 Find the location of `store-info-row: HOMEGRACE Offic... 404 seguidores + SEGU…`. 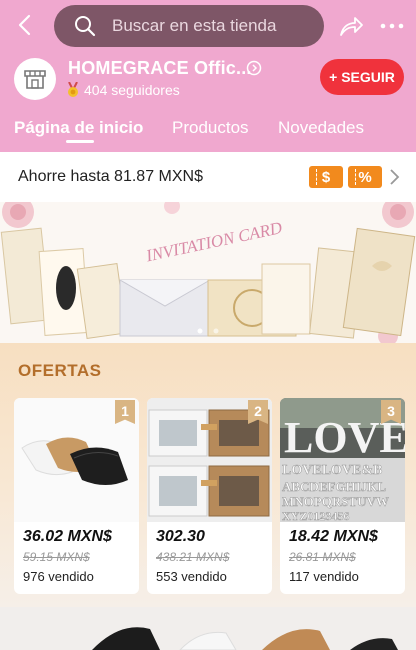

store-info-row: HOMEGRACE Offic... 404 seguidores + SEGU… is located at coordinates (208, 79).